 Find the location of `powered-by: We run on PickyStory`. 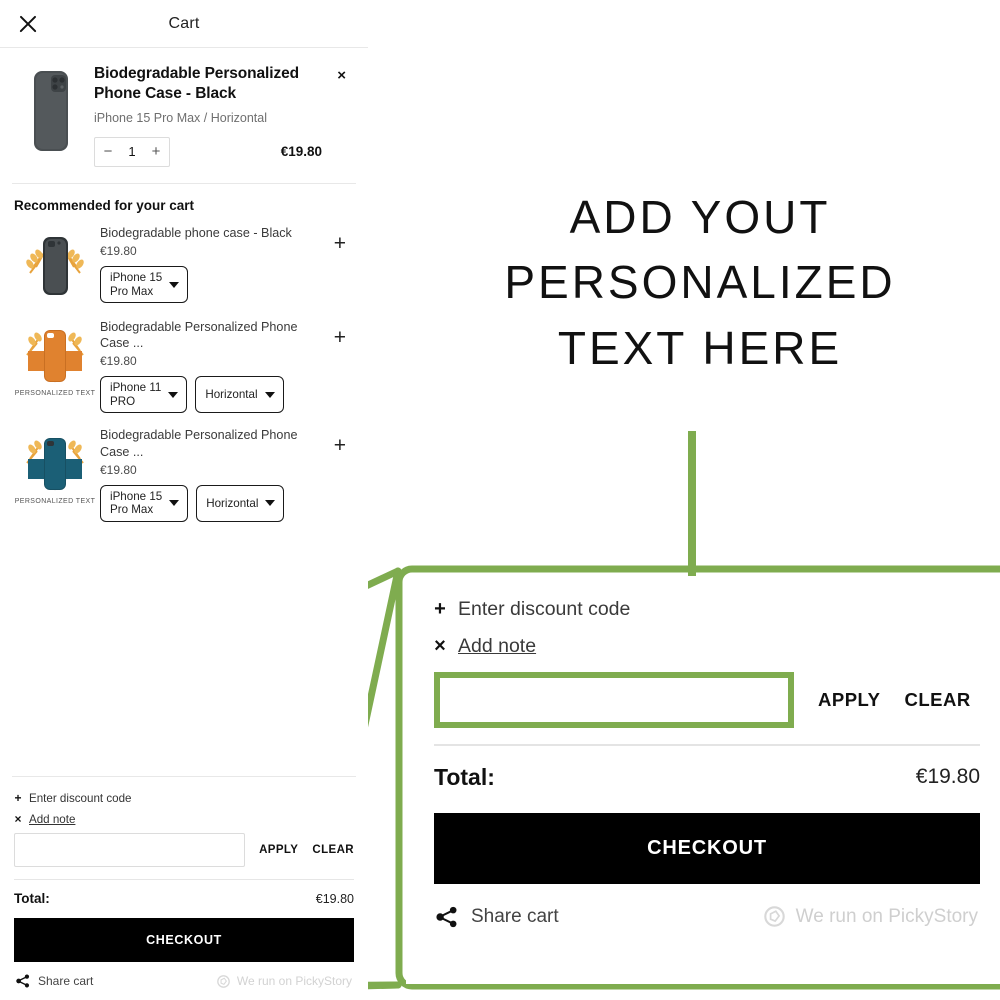

powered-by: We run on PickyStory is located at coordinates (284, 981).